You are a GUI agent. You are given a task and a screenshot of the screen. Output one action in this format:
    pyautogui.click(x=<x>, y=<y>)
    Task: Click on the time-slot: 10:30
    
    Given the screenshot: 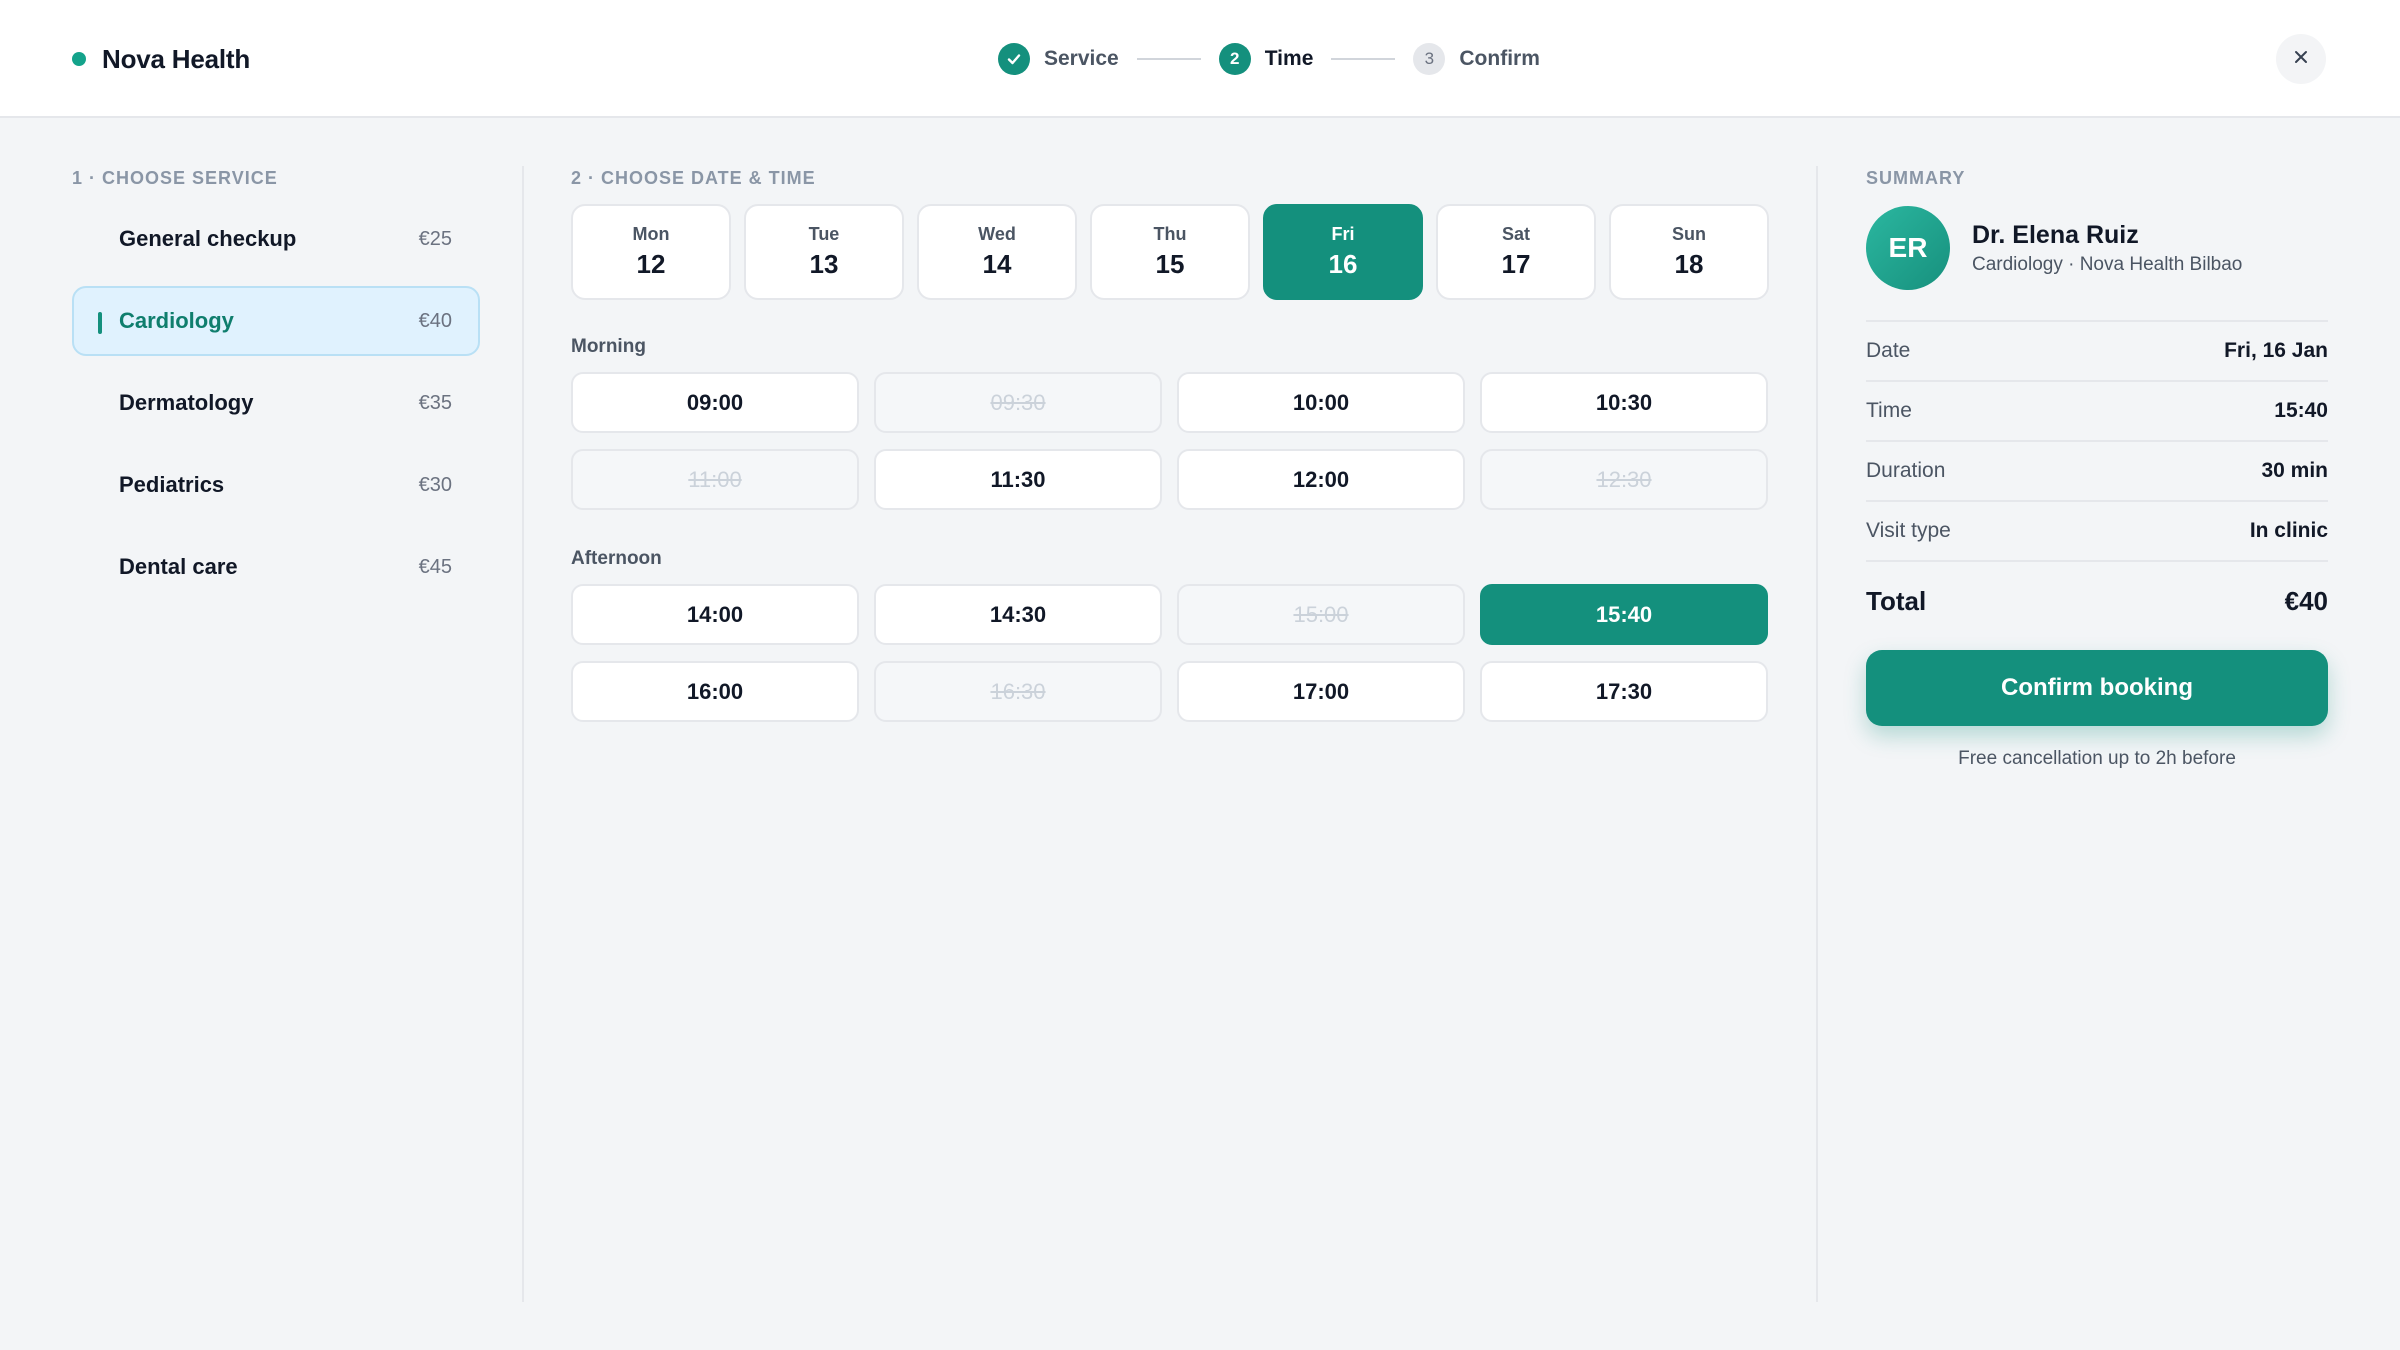 What is the action you would take?
    pyautogui.click(x=1624, y=402)
    